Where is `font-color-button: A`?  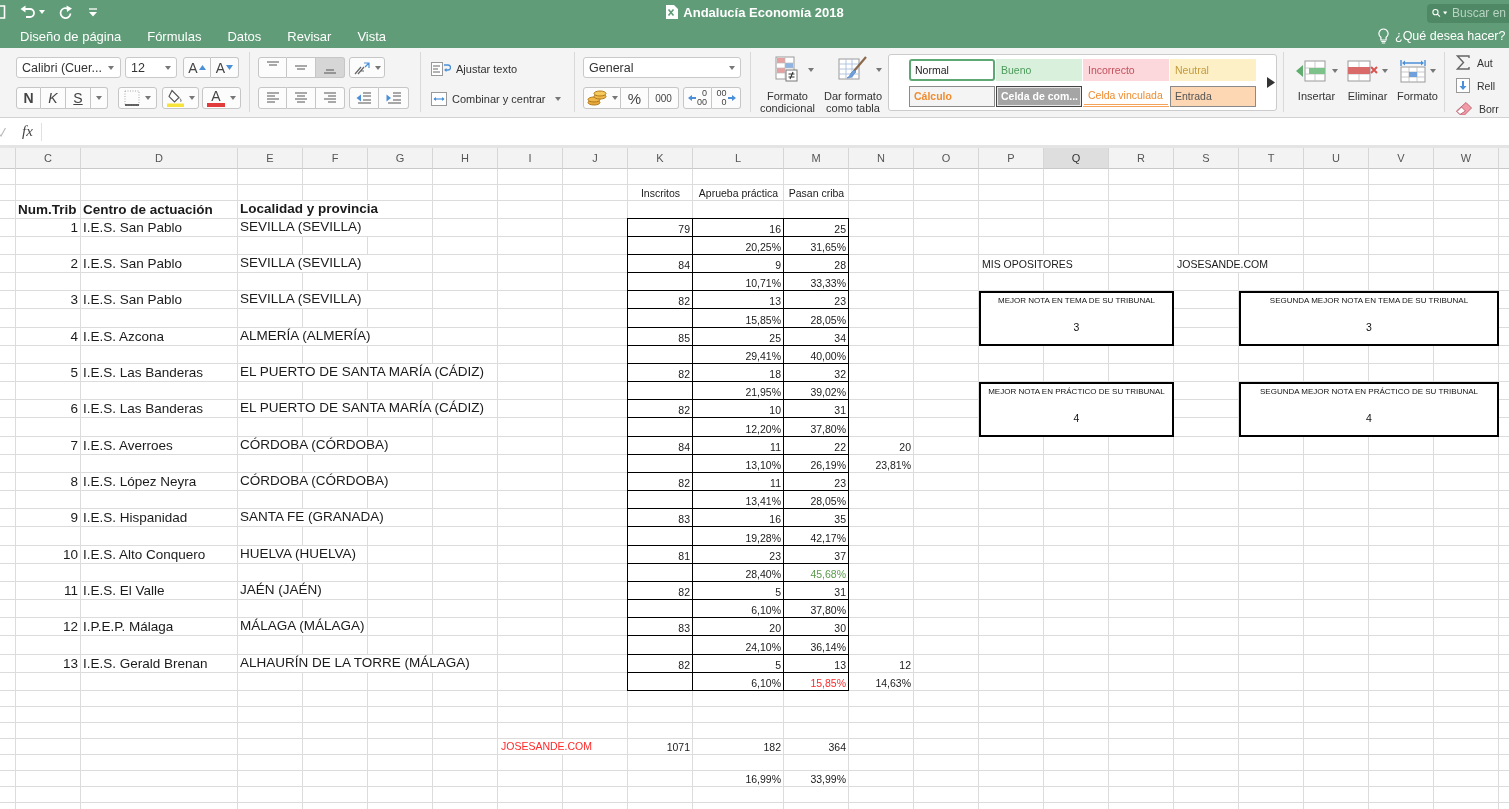 font-color-button: A is located at coordinates (221, 98).